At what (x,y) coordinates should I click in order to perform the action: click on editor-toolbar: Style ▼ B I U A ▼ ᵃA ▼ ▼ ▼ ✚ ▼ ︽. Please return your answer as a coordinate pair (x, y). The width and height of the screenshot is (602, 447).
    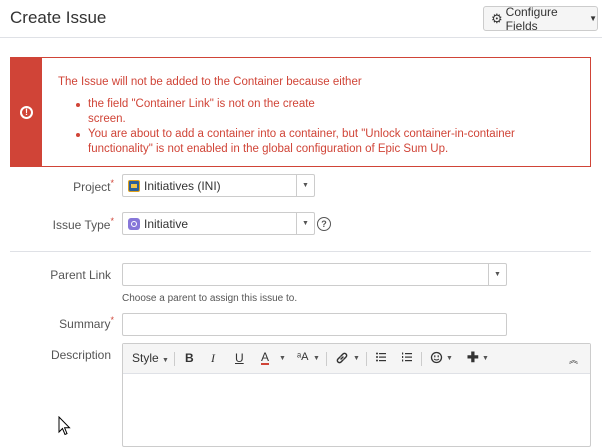
    Looking at the image, I should click on (356, 359).